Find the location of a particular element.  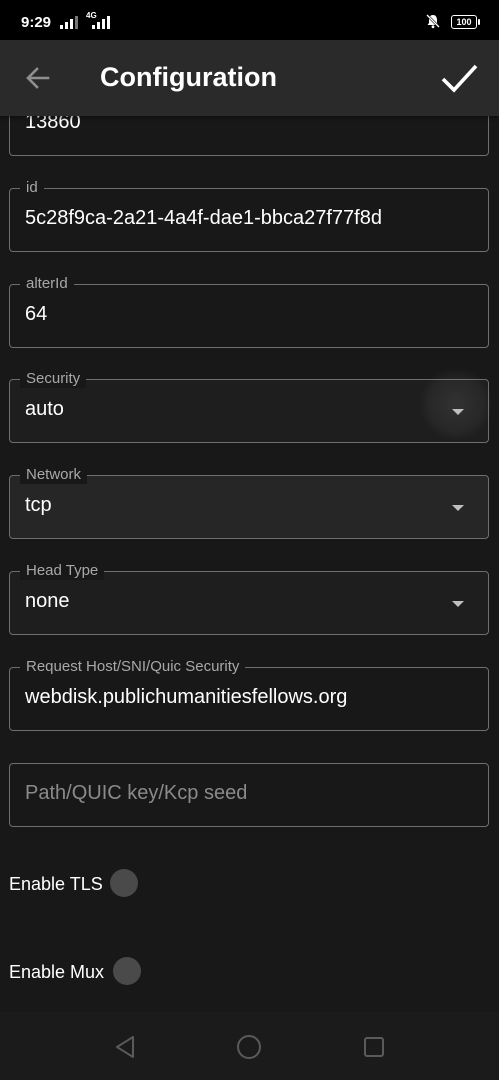

mux-switch is located at coordinates (127, 971).